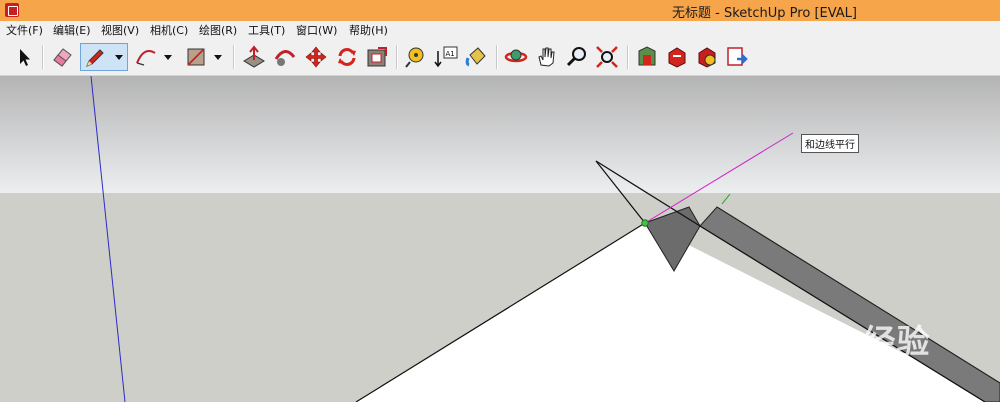  I want to click on menu-camera: 相机(C), so click(169, 30).